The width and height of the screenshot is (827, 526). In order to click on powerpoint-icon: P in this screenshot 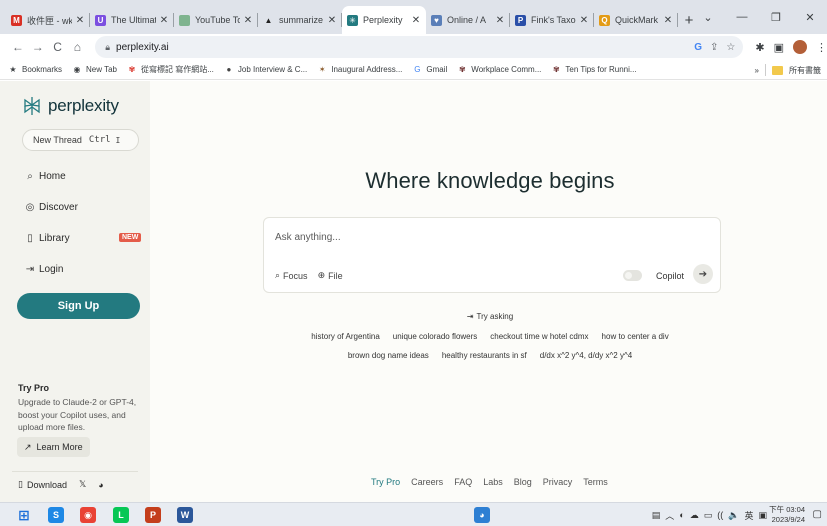, I will do `click(153, 515)`.